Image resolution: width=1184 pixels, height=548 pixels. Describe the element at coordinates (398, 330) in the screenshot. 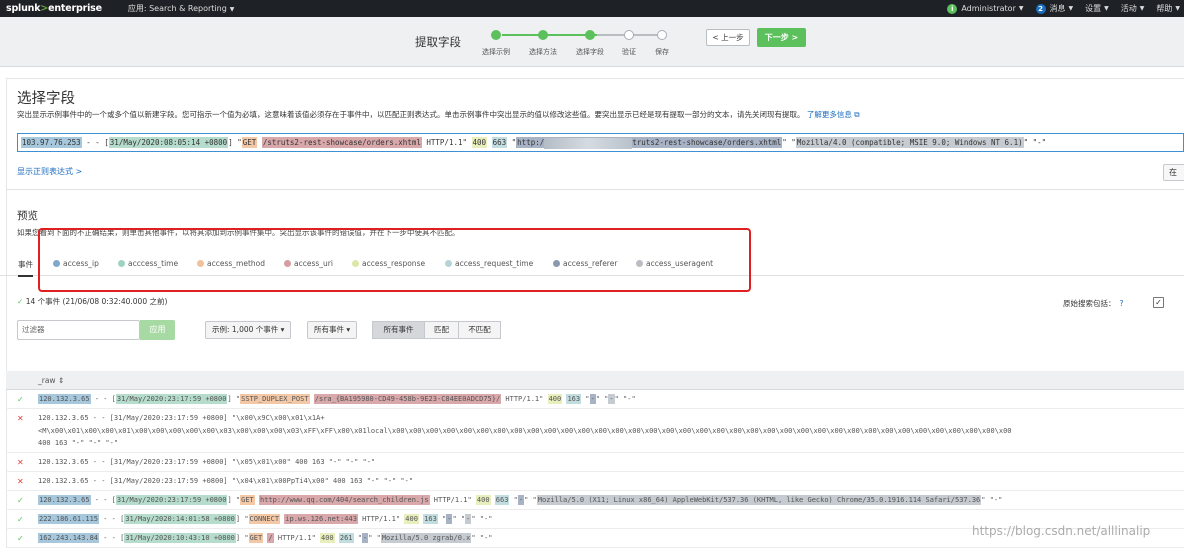

I see `seg-all-events: 所有事件` at that location.